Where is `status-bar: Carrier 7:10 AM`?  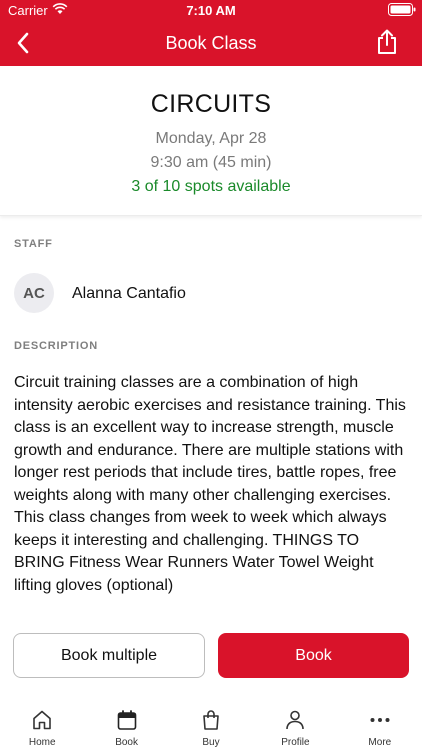 status-bar: Carrier 7:10 AM is located at coordinates (211, 10).